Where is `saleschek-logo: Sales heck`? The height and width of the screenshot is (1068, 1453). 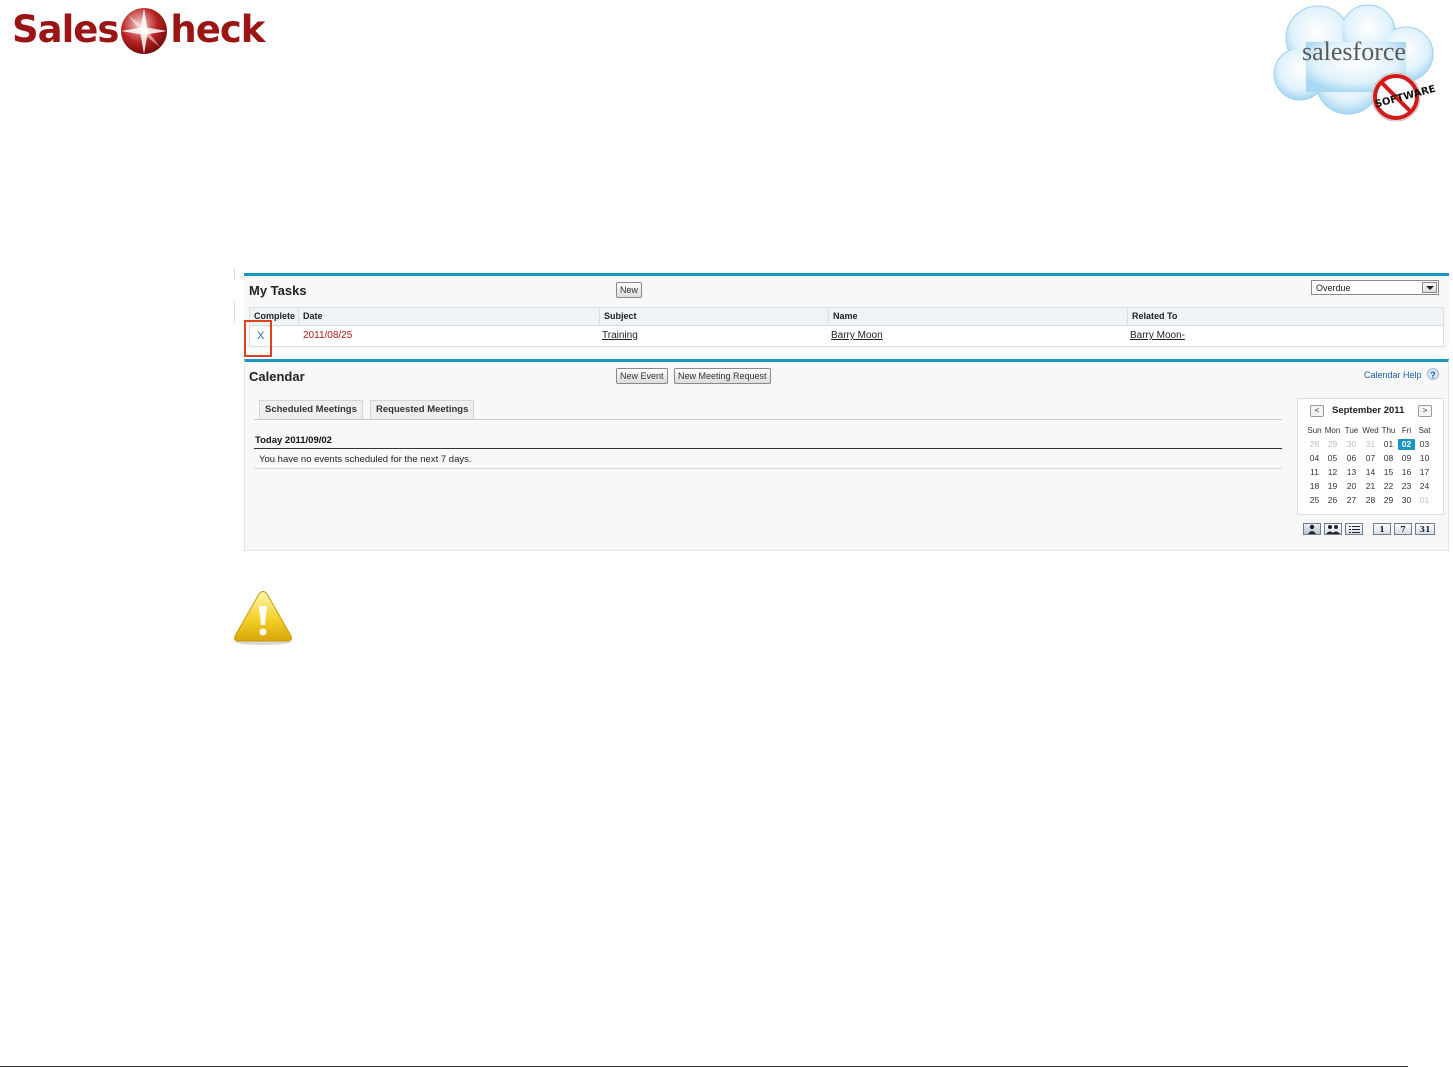 saleschek-logo: Sales heck is located at coordinates (138, 30).